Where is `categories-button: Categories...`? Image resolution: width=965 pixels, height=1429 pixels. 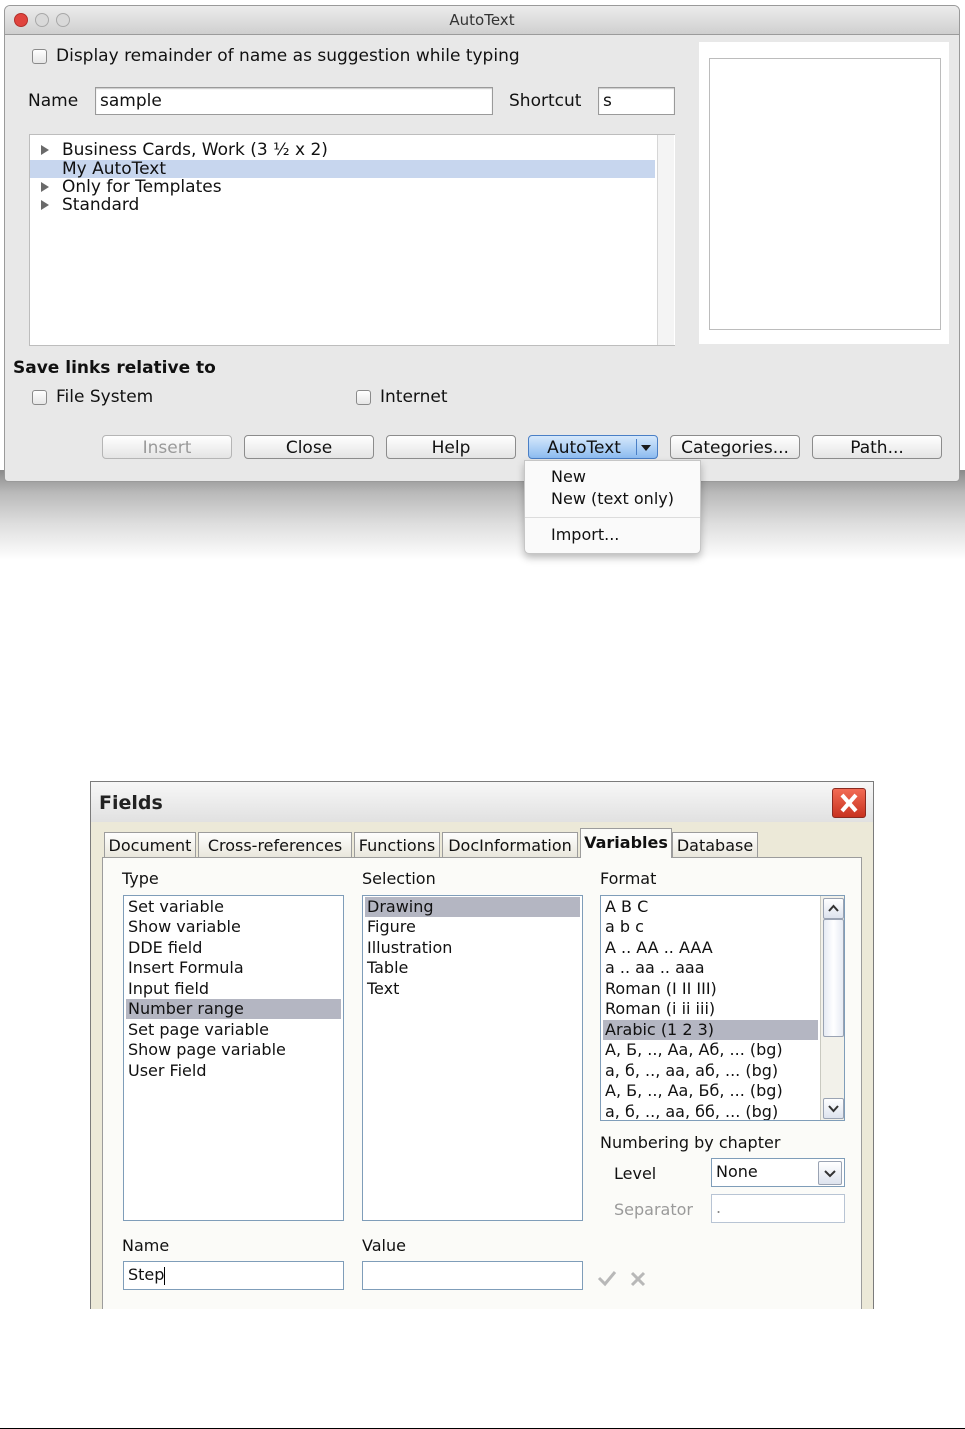
categories-button: Categories... is located at coordinates (735, 447).